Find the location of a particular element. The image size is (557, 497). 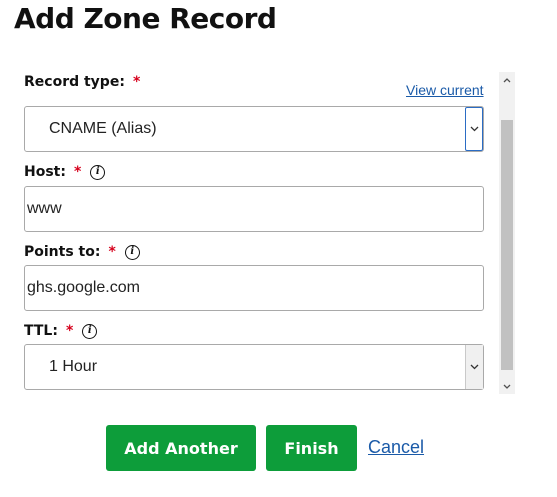

record-type-selected-value: CNAME (Alias) is located at coordinates (103, 128).